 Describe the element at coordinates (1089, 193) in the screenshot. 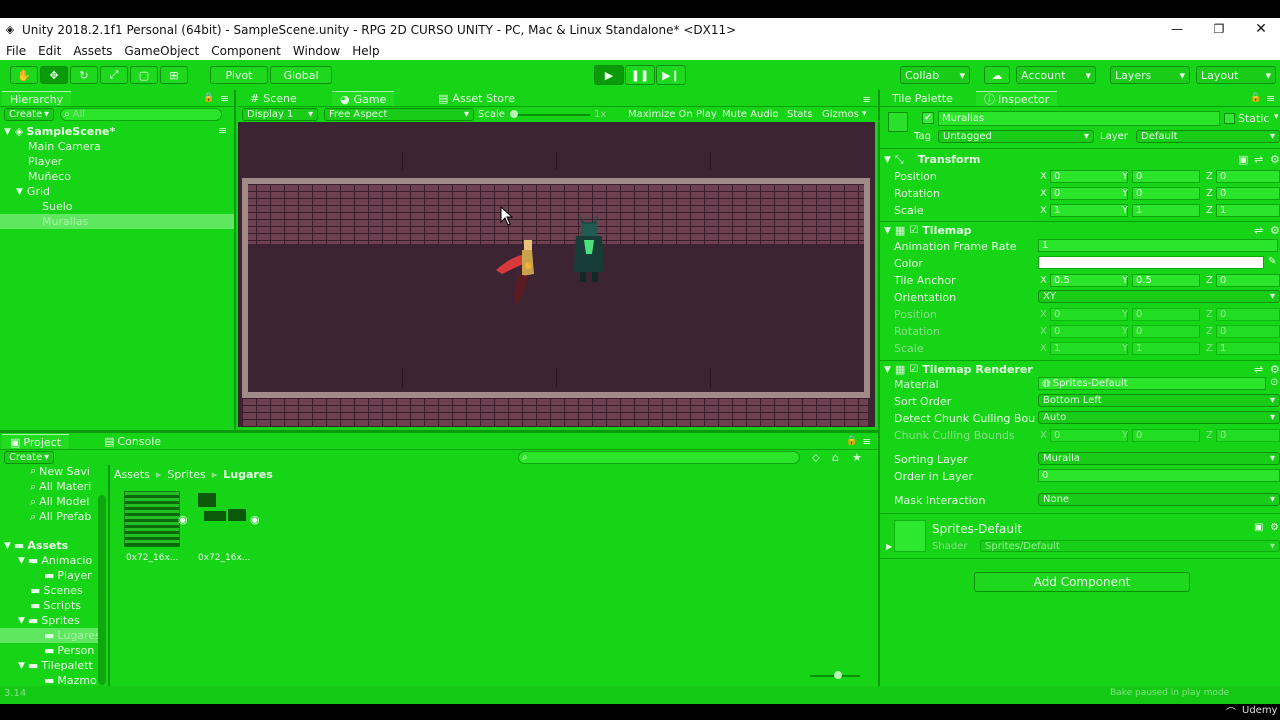

I see `rotation-x-input: 0` at that location.